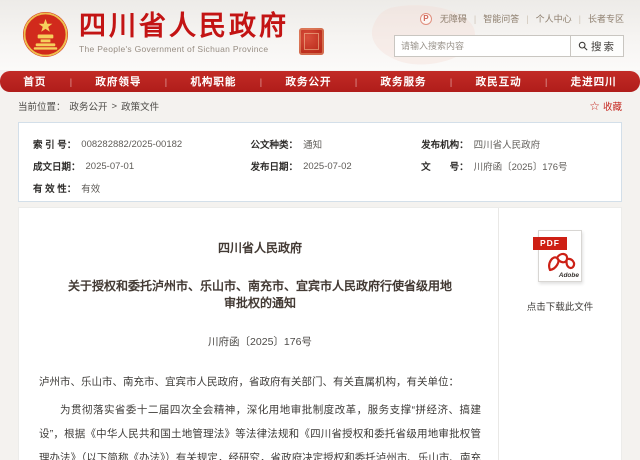  Describe the element at coordinates (560, 306) in the screenshot. I see `download-file-link: 点击下载此文件` at that location.